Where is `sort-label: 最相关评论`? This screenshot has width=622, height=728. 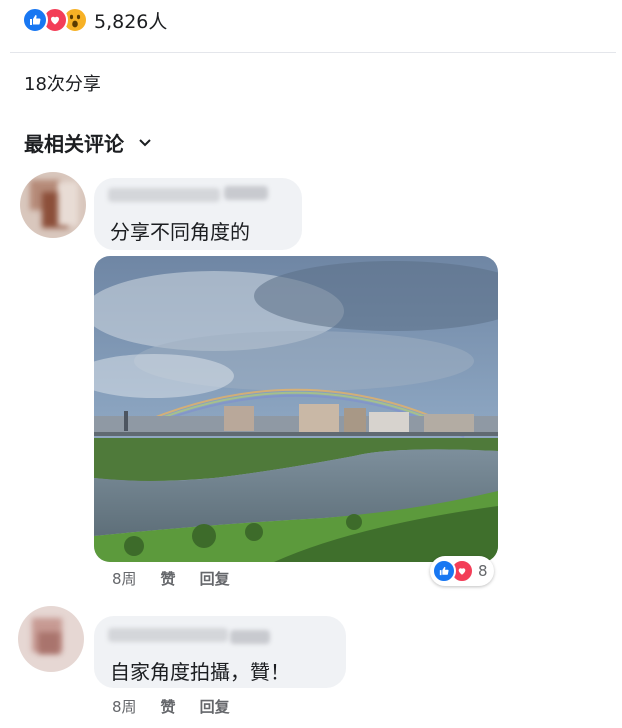 sort-label: 最相关评论 is located at coordinates (74, 144).